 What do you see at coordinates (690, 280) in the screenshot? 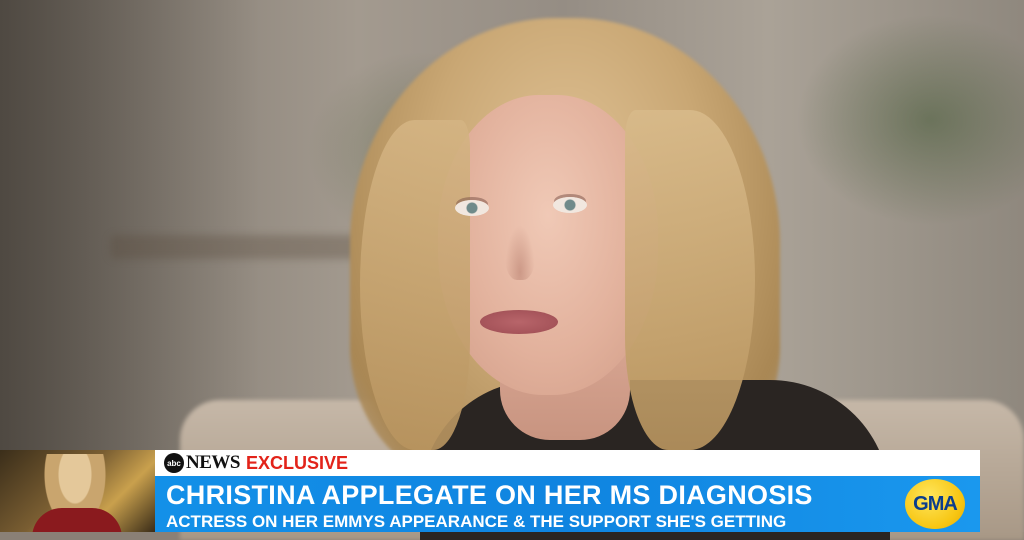
I see `hair-right` at bounding box center [690, 280].